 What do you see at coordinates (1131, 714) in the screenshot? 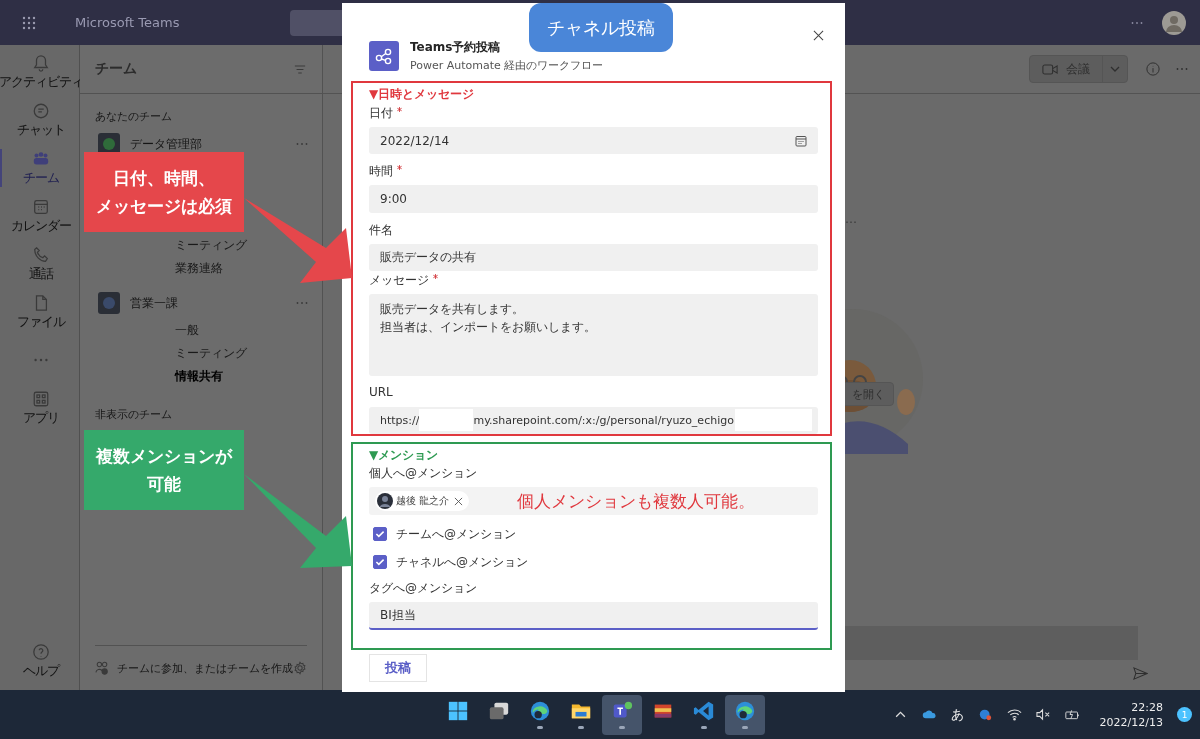
I see `clock: 22:28 2022/12/13` at bounding box center [1131, 714].